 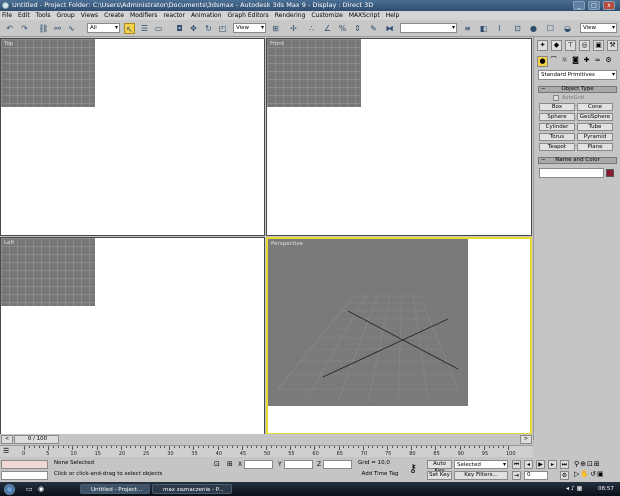 What do you see at coordinates (564, 61) in the screenshot?
I see `lights-icon: ☼` at bounding box center [564, 61].